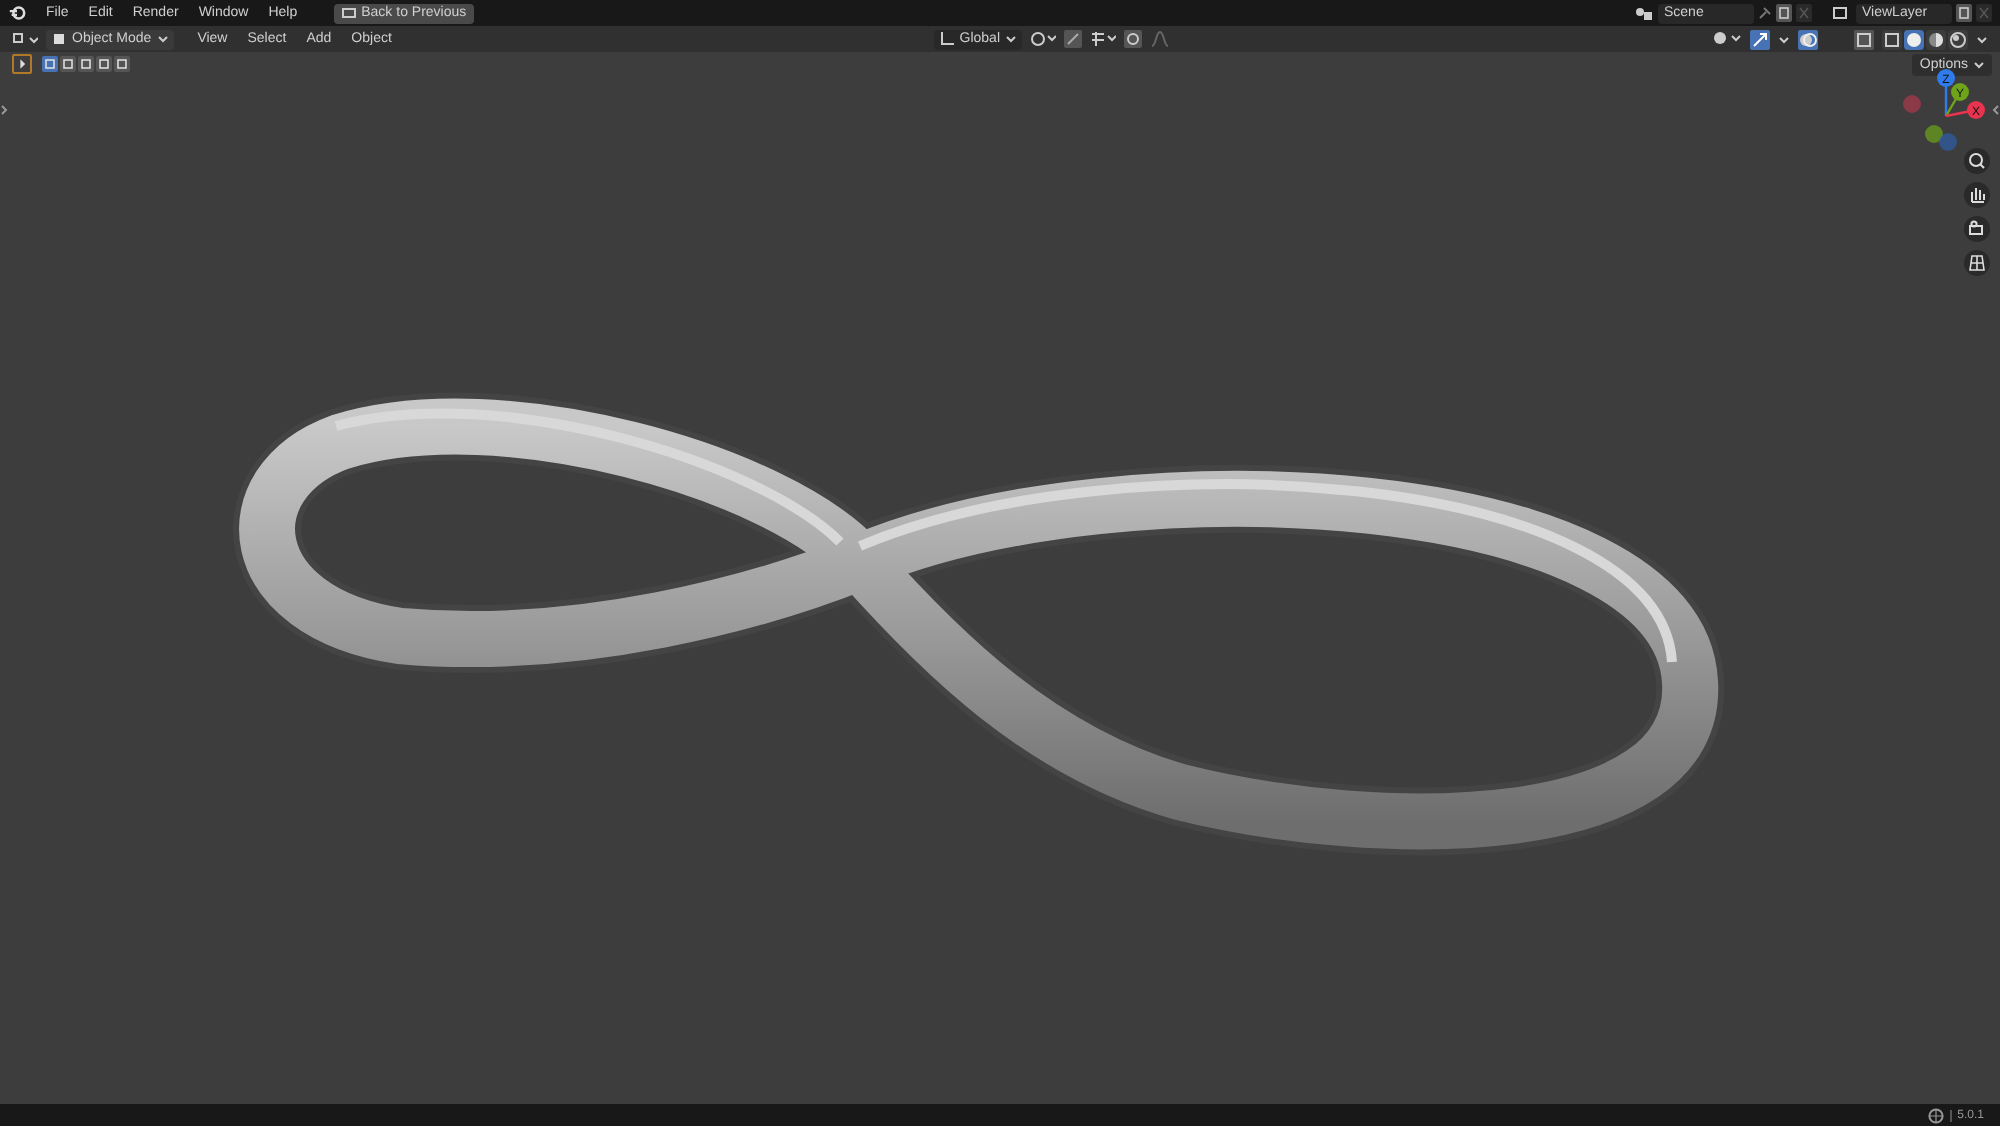 The height and width of the screenshot is (1126, 2000). I want to click on zoom-icon, so click(1977, 161).